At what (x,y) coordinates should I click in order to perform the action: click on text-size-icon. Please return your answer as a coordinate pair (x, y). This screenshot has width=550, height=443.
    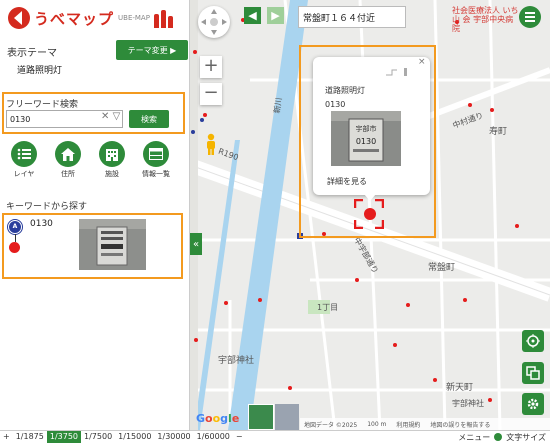
    Looking at the image, I should click on (498, 437).